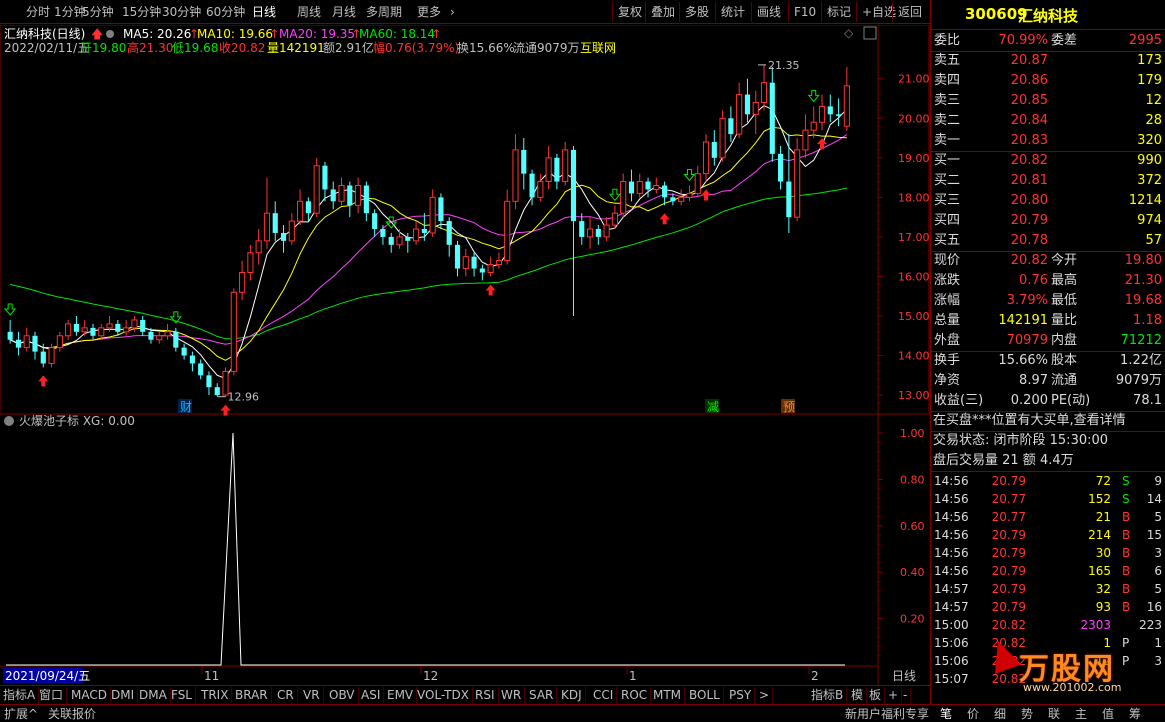 This screenshot has width=1165, height=722. What do you see at coordinates (1141, 340) in the screenshot?
I see `quote-value: 71212` at bounding box center [1141, 340].